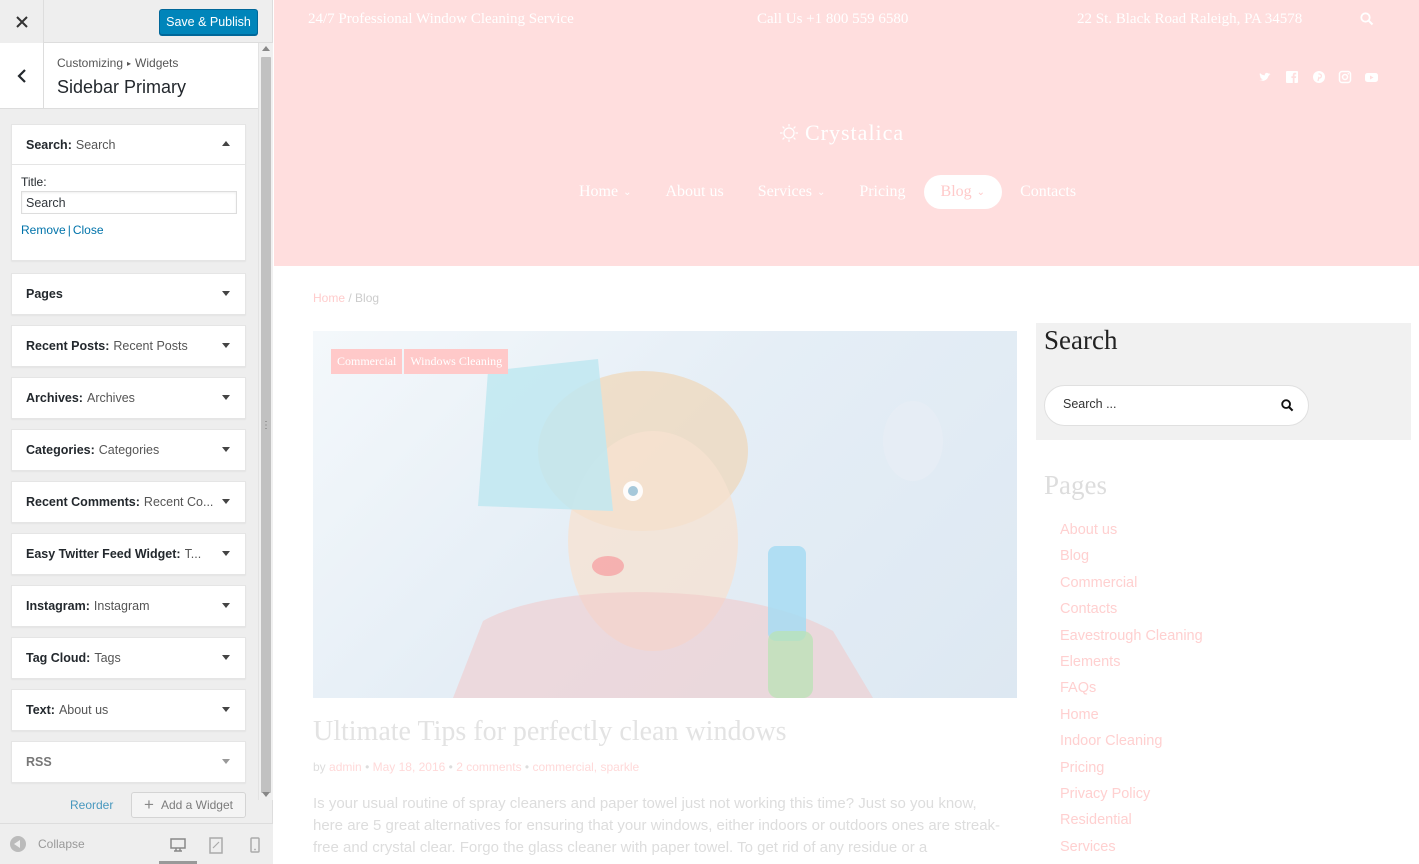 The width and height of the screenshot is (1419, 864). What do you see at coordinates (266, 48) in the screenshot?
I see `scroll-up-arrow-icon` at bounding box center [266, 48].